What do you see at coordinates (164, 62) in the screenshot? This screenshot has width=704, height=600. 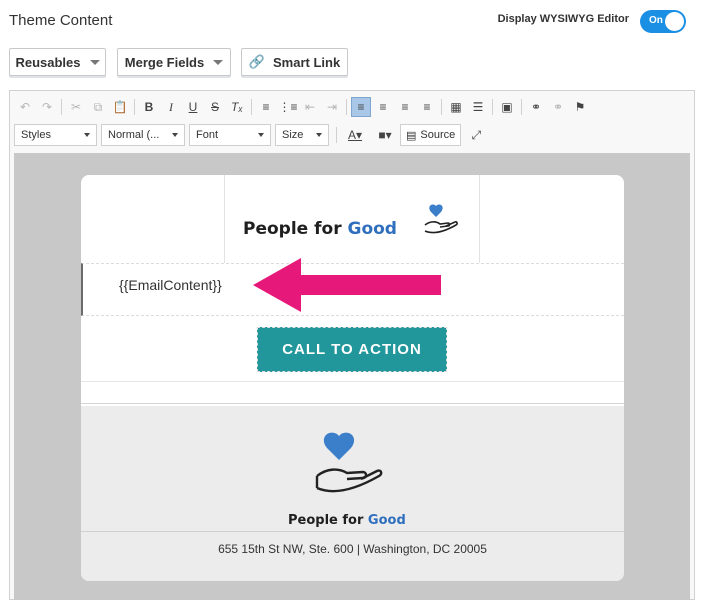 I see `merge-fields-label: Merge Fields` at bounding box center [164, 62].